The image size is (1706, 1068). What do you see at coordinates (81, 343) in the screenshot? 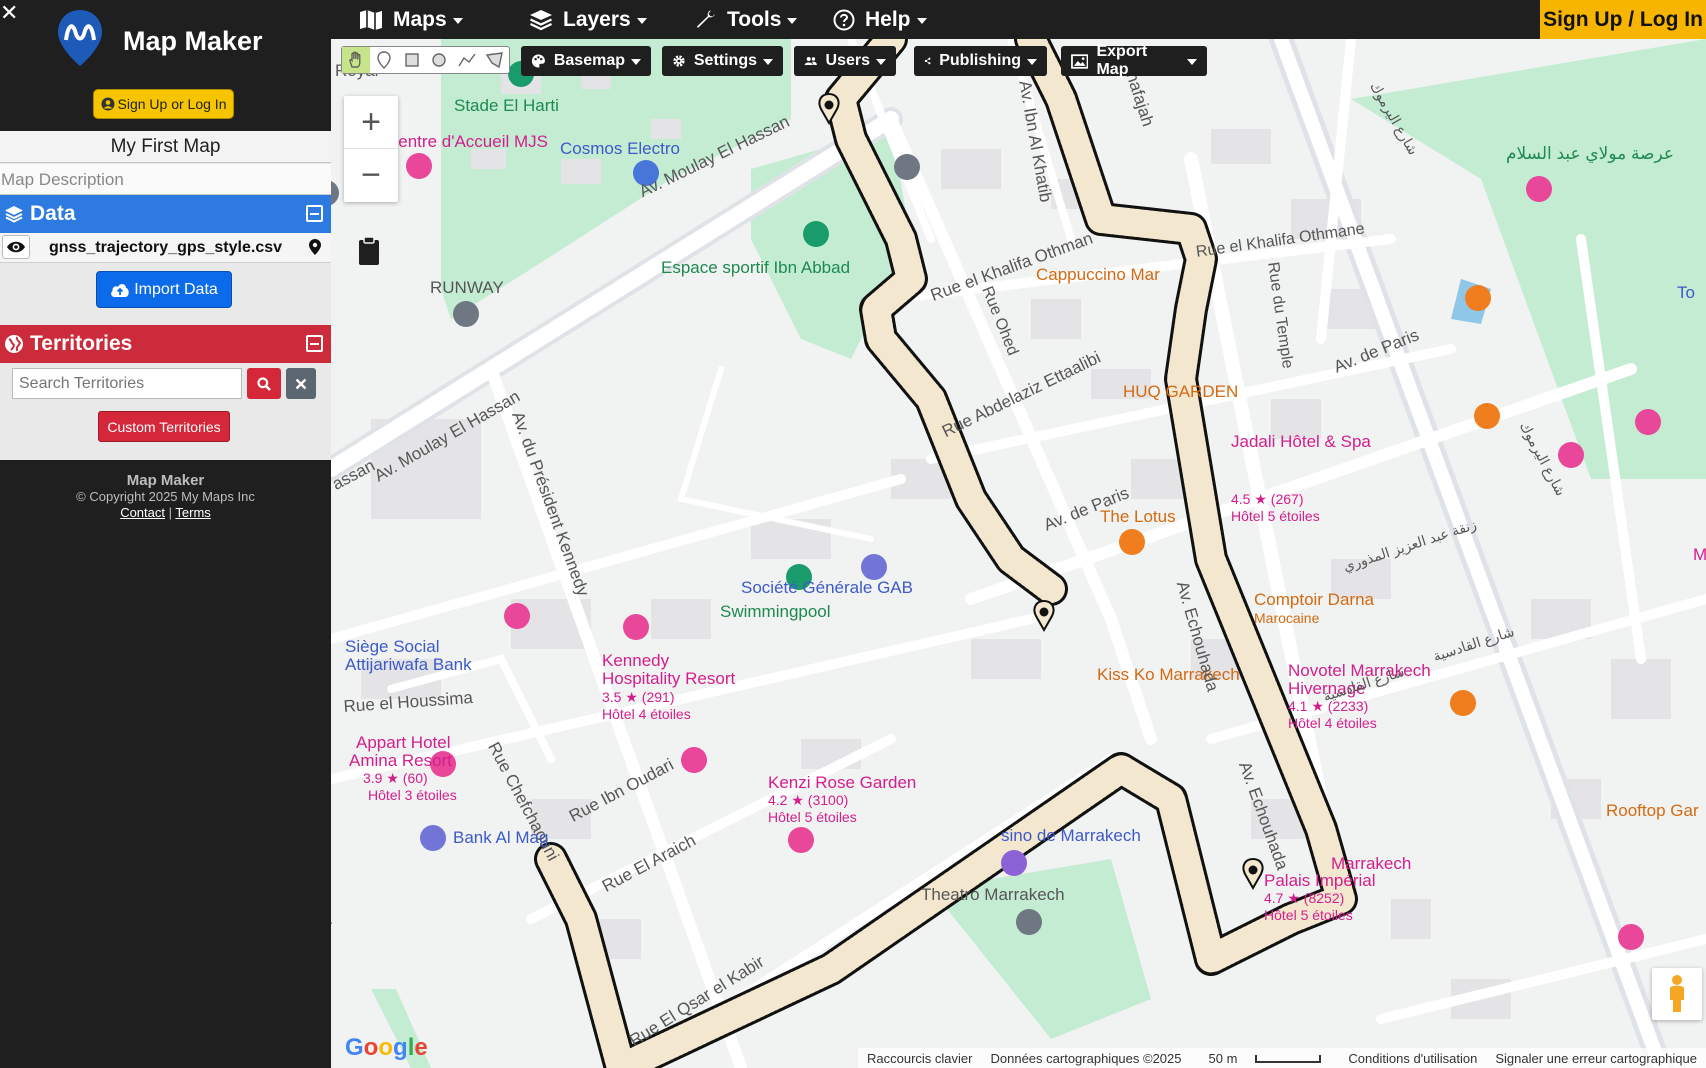
I see `territories-section-title: Territories` at bounding box center [81, 343].